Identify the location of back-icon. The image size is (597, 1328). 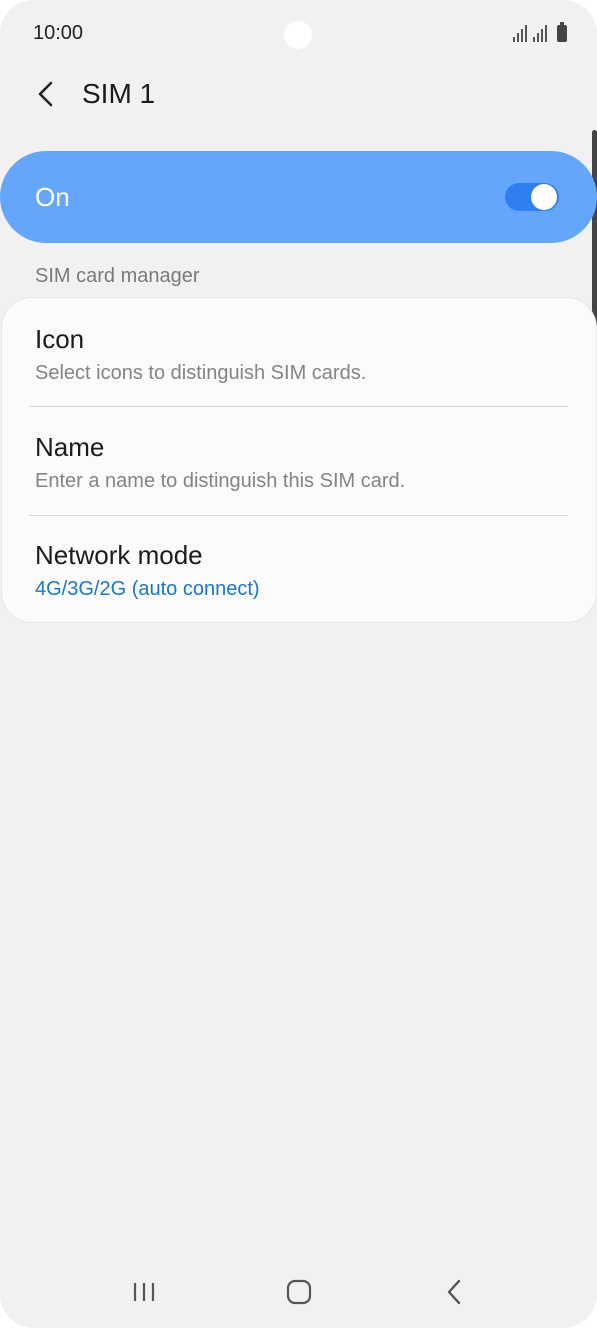
(454, 1292).